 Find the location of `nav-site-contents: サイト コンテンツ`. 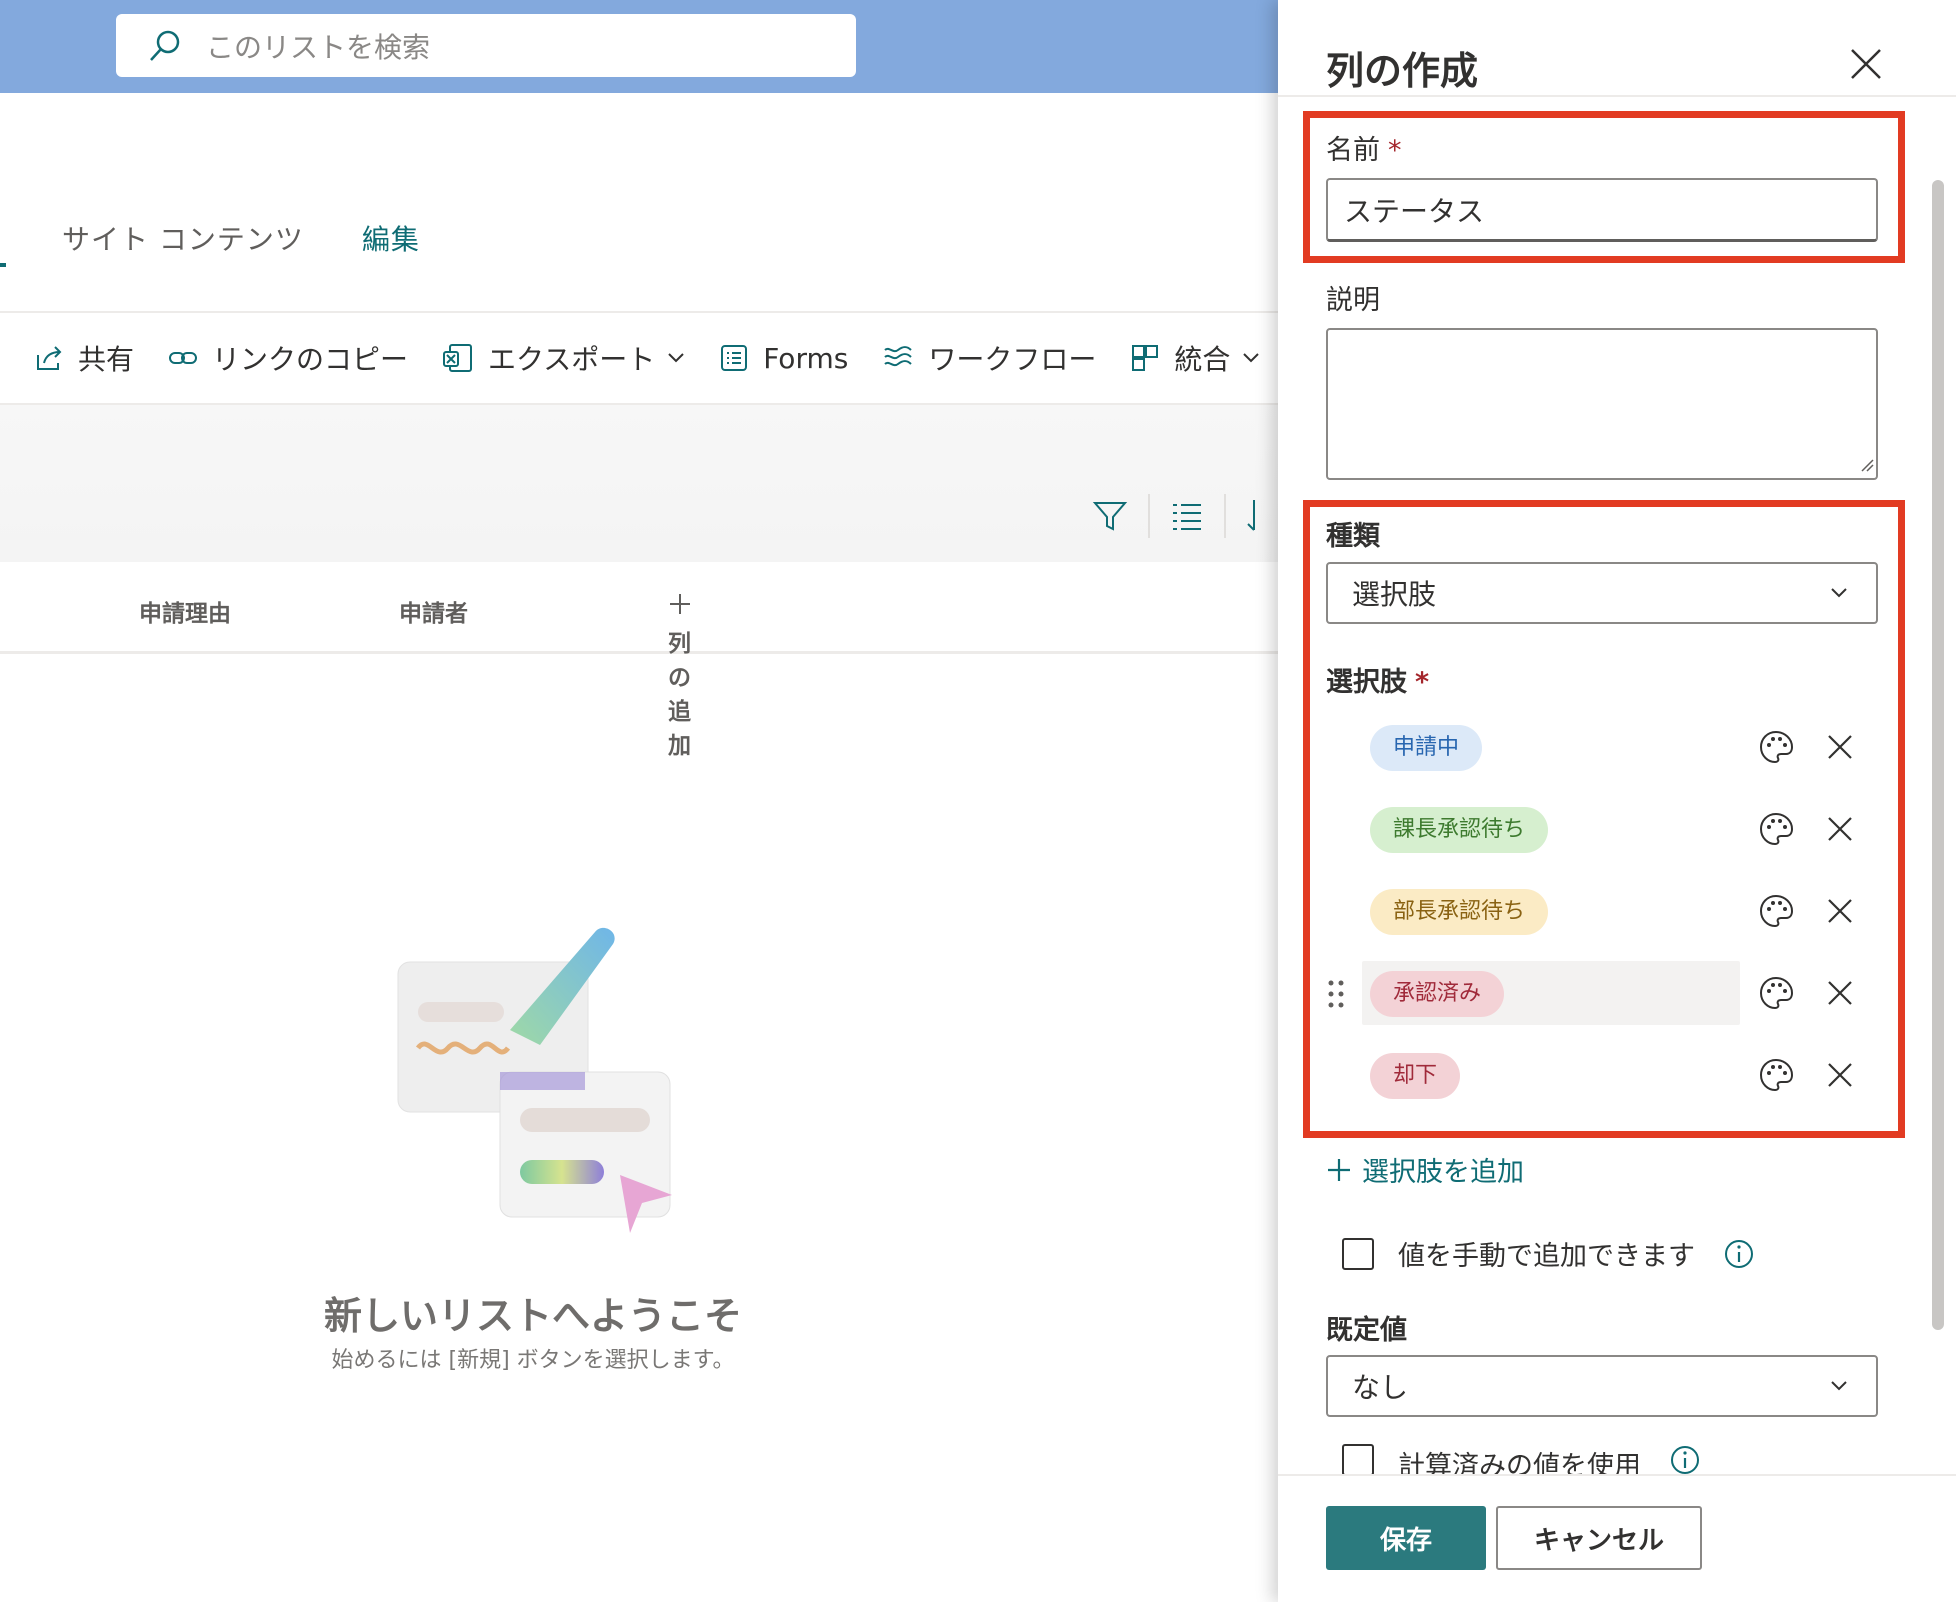

nav-site-contents: サイト コンテンツ is located at coordinates (183, 238).